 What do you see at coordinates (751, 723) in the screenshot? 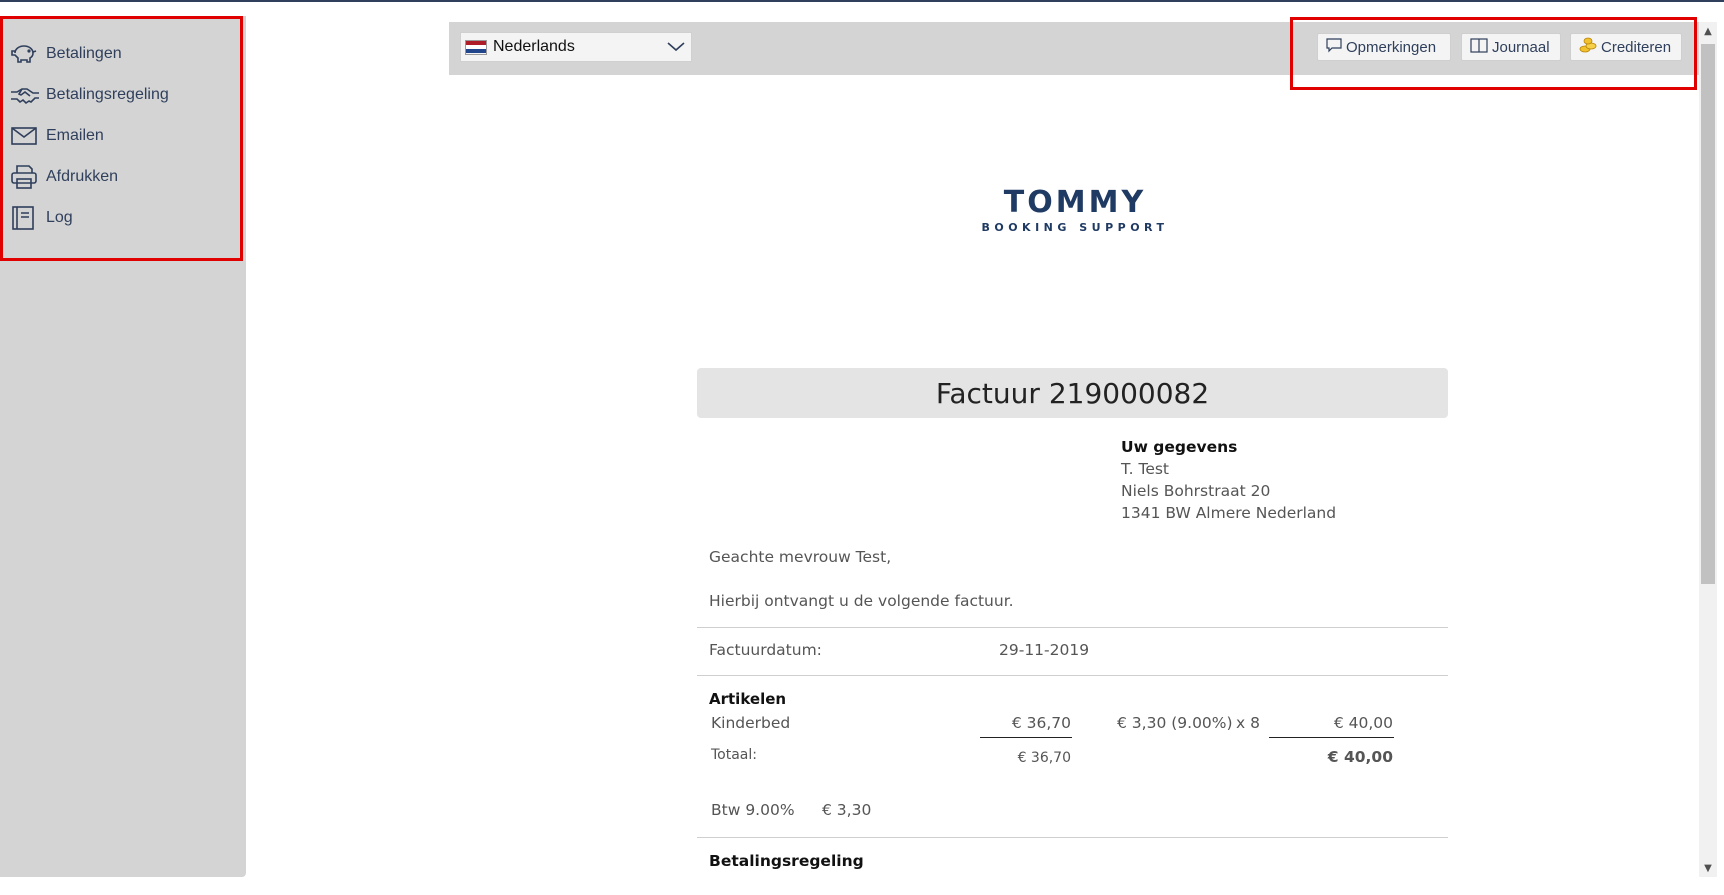
I see `article-name: Kinderbed` at bounding box center [751, 723].